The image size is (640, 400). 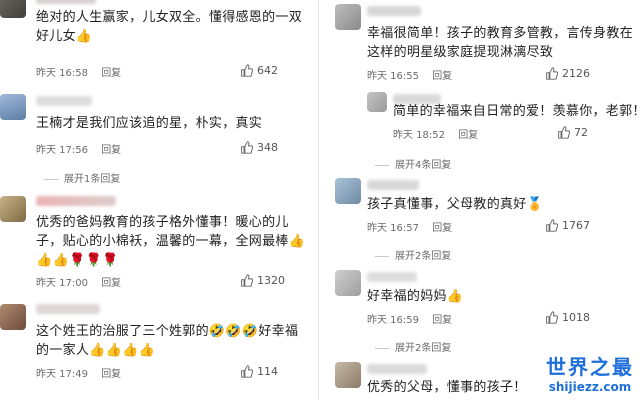 What do you see at coordinates (576, 73) in the screenshot?
I see `like-count: 2126` at bounding box center [576, 73].